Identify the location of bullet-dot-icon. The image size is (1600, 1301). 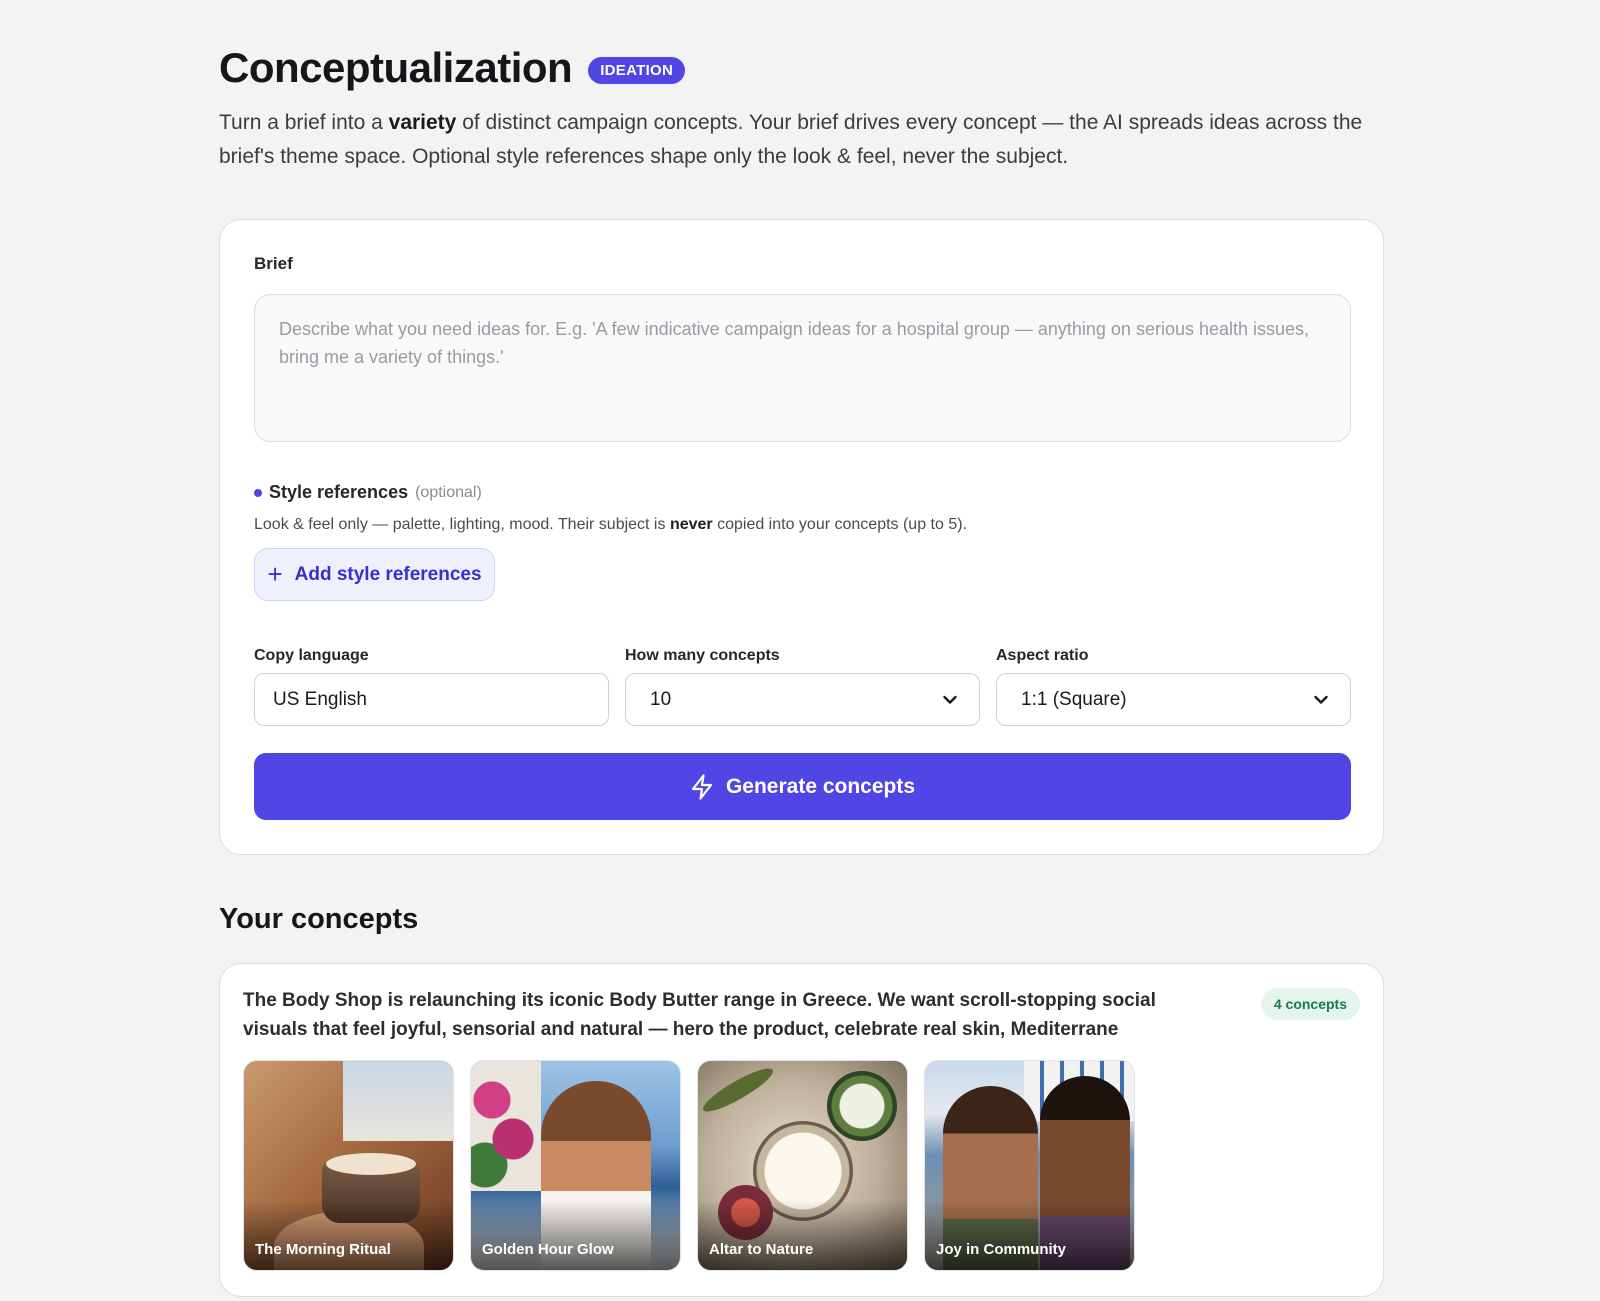
(258, 492).